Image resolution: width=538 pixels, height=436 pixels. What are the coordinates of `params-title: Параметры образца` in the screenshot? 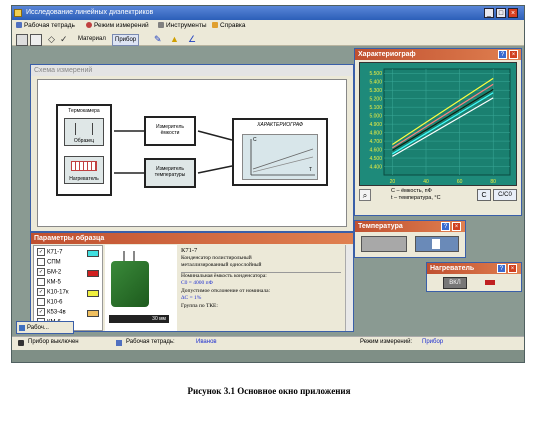 It's located at (192, 238).